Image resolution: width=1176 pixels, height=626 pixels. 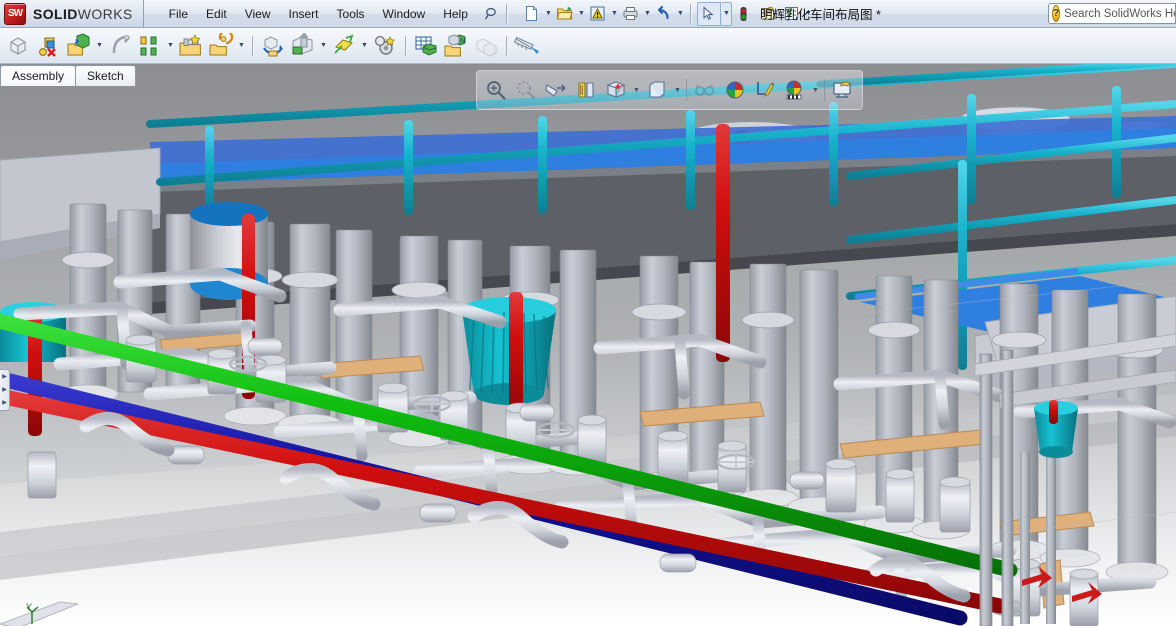 What do you see at coordinates (705, 90) in the screenshot?
I see `view-setting-glasses-icon` at bounding box center [705, 90].